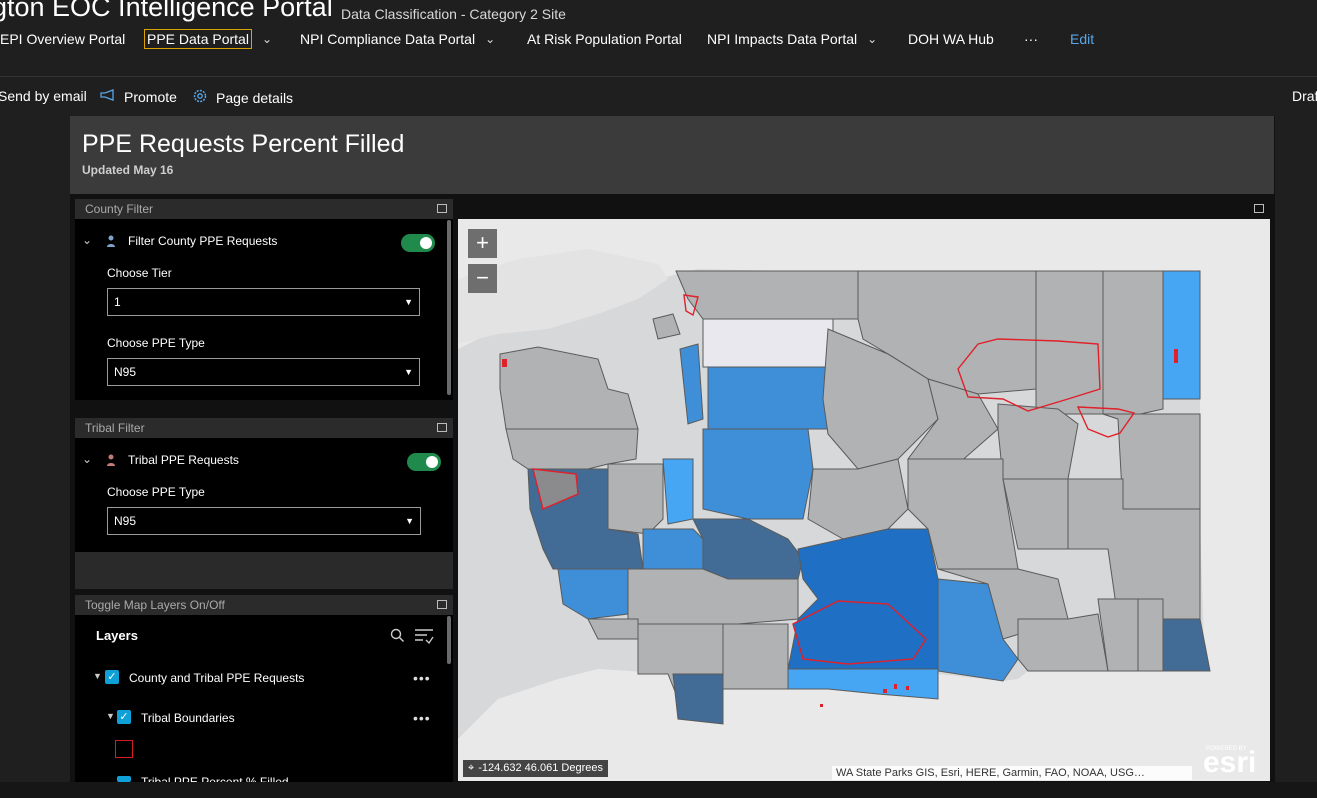 This screenshot has height=798, width=1317. I want to click on layers-title: Layers, so click(117, 635).